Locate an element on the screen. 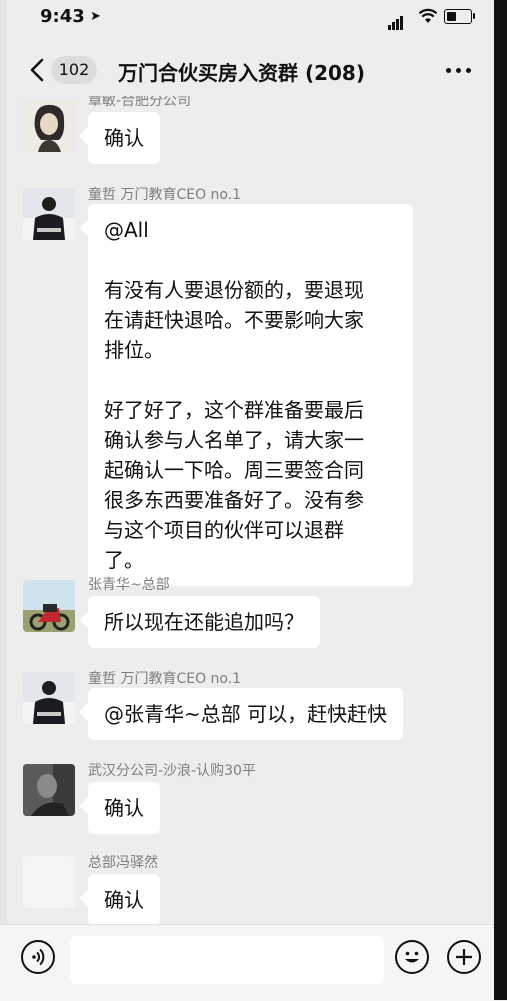 The width and height of the screenshot is (507, 1001). sender-name: 章敏-合肥分公司 is located at coordinates (140, 102).